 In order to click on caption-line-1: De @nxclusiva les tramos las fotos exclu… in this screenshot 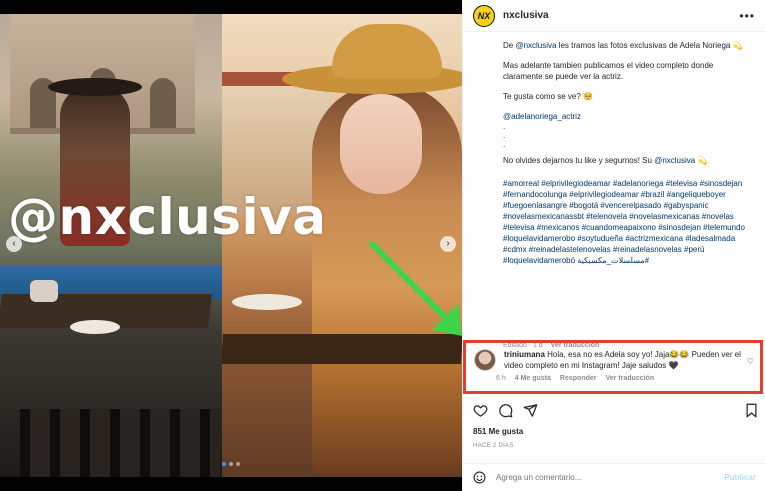, I will do `click(623, 45)`.